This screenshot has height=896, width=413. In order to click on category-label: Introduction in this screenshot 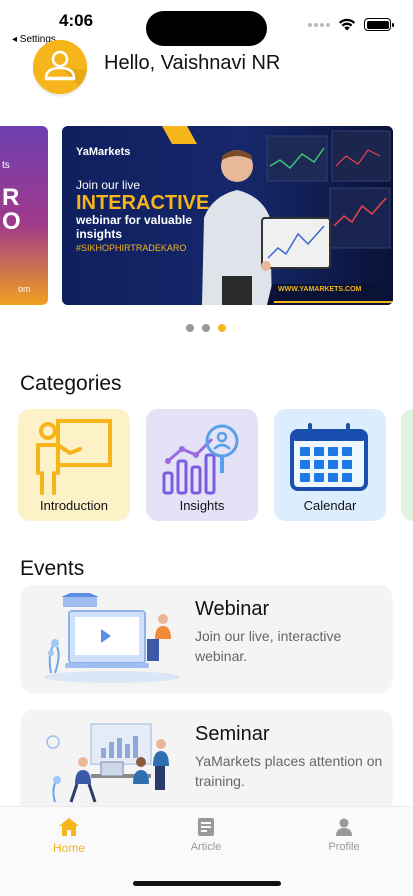, I will do `click(74, 505)`.